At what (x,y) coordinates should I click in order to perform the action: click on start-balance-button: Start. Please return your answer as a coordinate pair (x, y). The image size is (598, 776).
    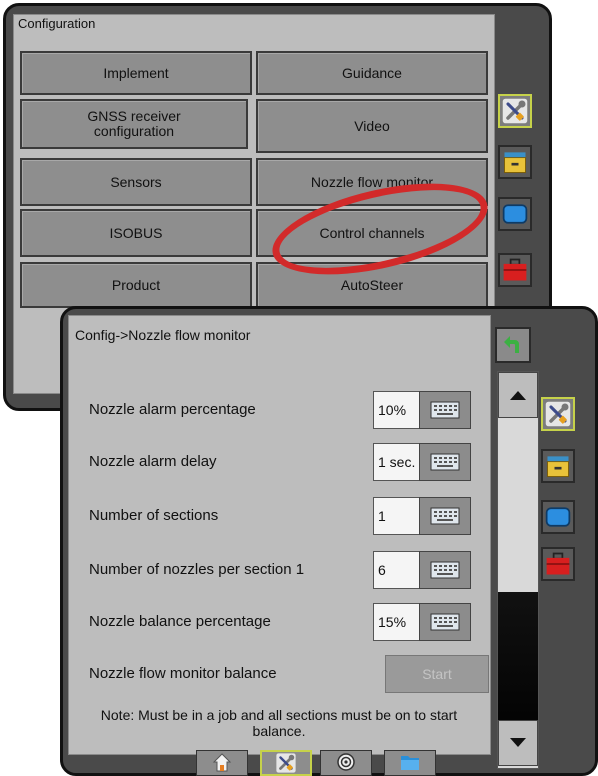
    Looking at the image, I should click on (437, 674).